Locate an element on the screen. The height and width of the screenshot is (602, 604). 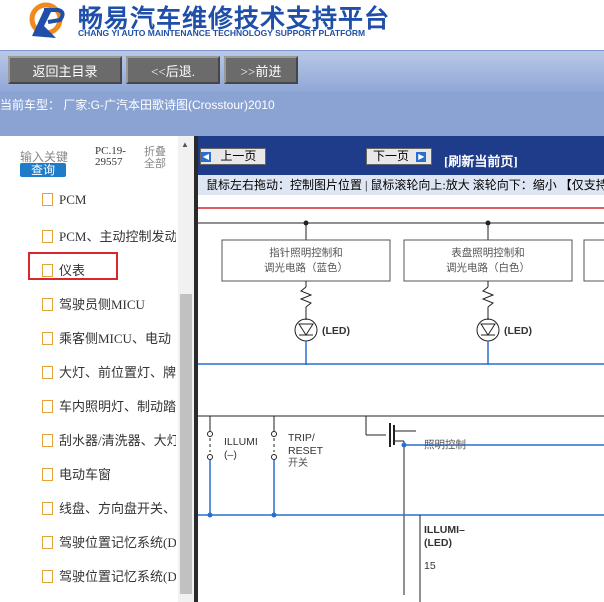
trip-label: TRIP/ is located at coordinates (301, 438).